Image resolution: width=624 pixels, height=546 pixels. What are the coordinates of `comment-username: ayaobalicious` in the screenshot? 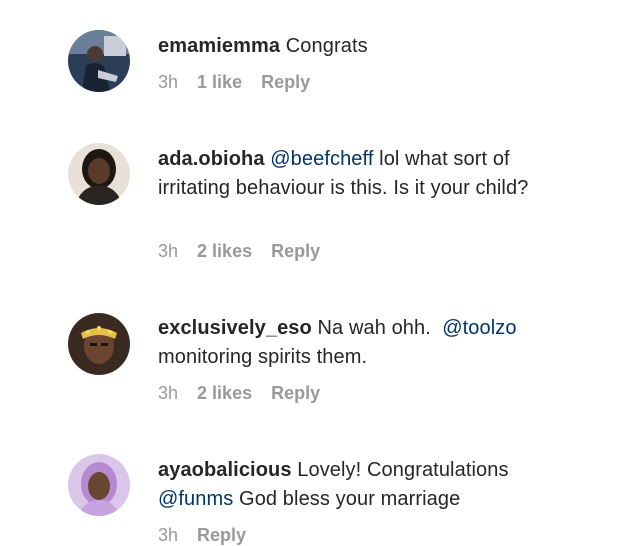 It's located at (225, 470).